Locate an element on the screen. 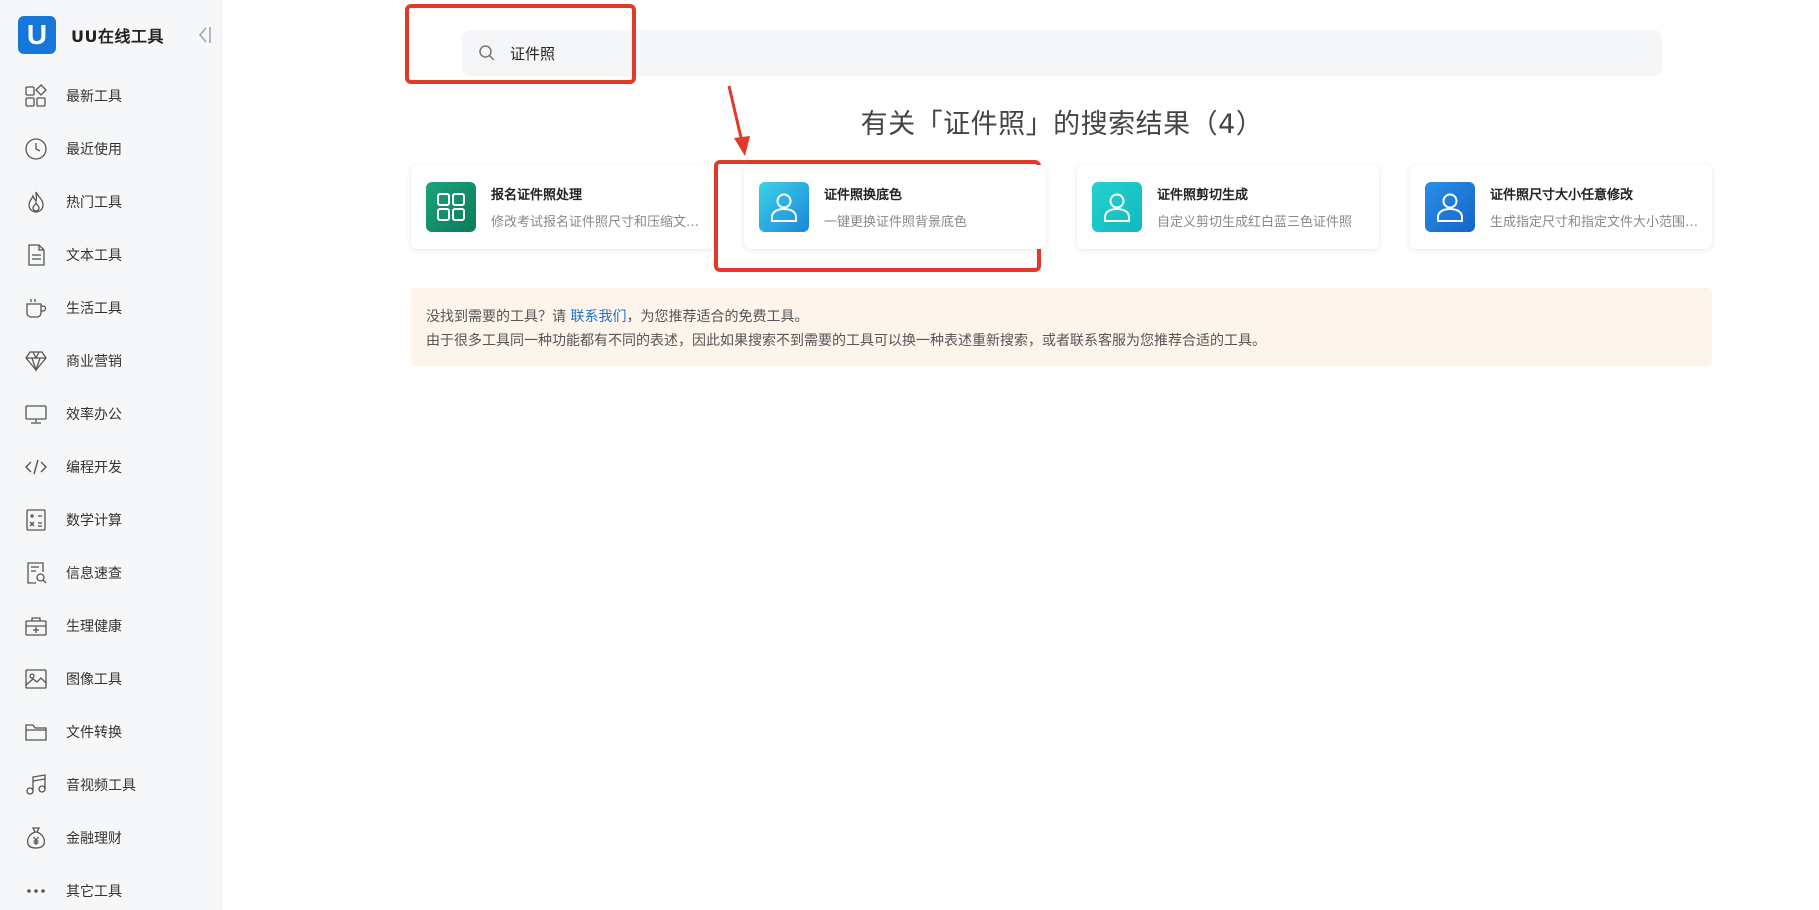 This screenshot has height=910, width=1819. sidebar-item-label: 编程开发 is located at coordinates (94, 467).